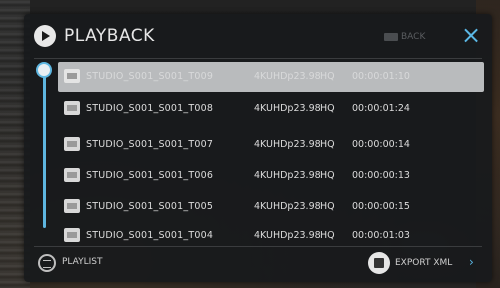  I want to click on list-scrollbar, so click(44, 149).